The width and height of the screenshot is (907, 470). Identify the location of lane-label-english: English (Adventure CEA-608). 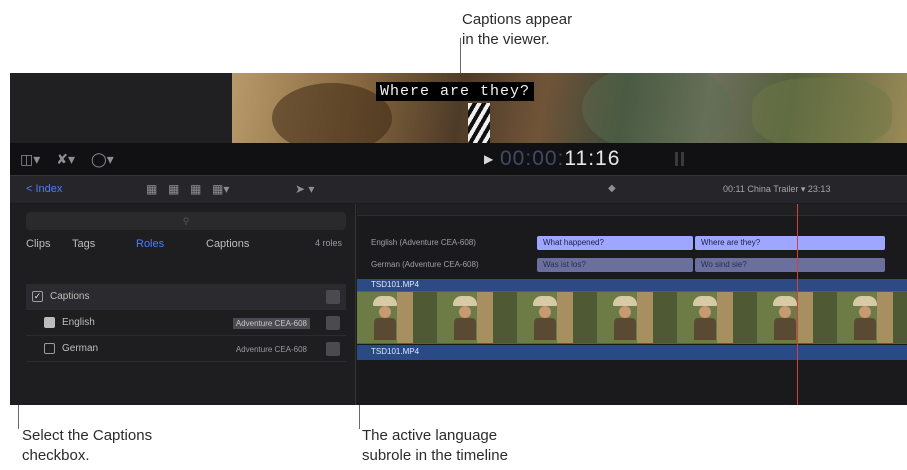
(423, 242).